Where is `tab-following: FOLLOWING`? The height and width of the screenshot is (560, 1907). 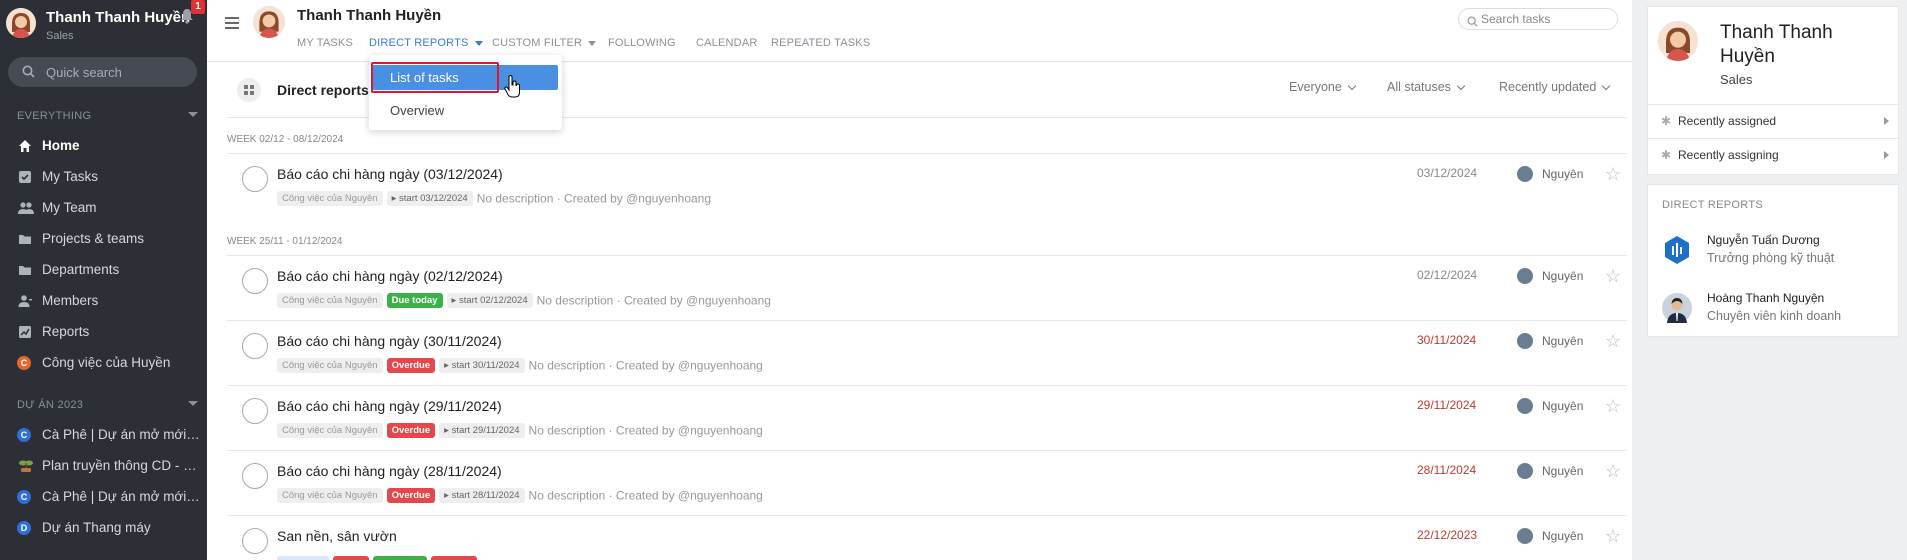
tab-following: FOLLOWING is located at coordinates (642, 43).